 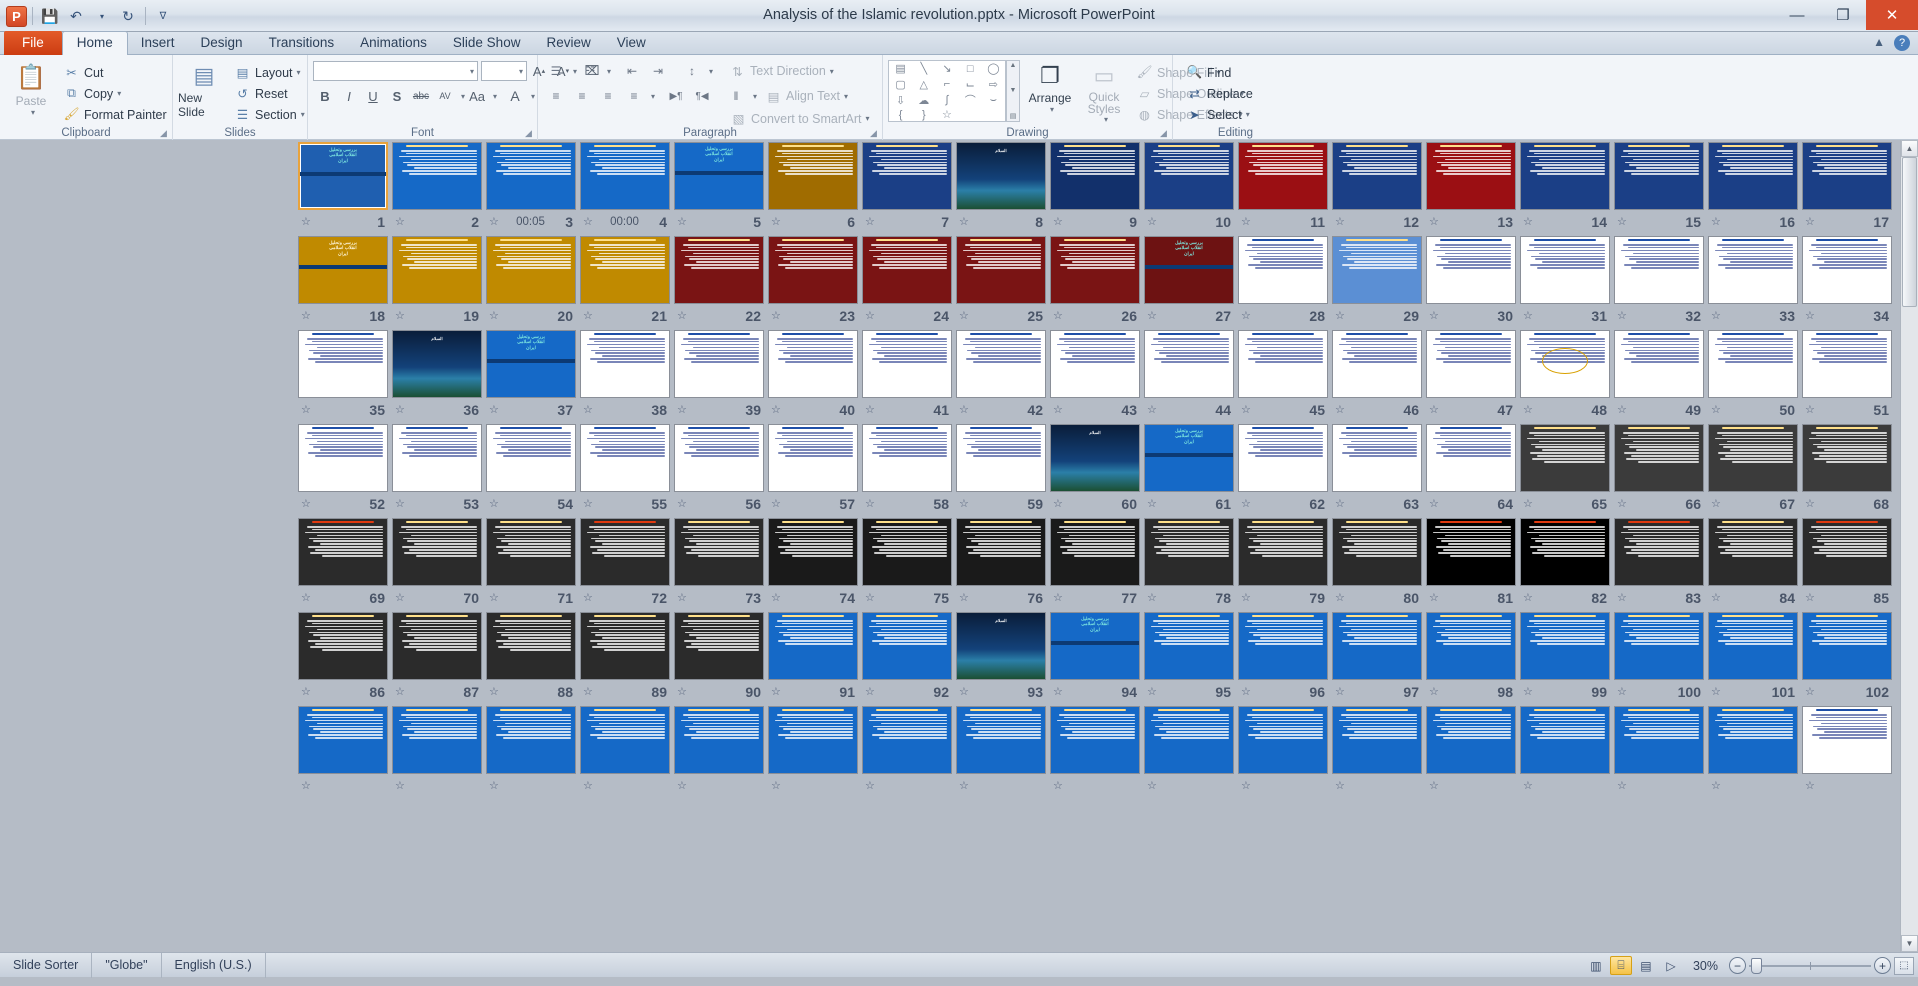 What do you see at coordinates (692, 71) in the screenshot?
I see `line-spacing-icon: ↕` at bounding box center [692, 71].